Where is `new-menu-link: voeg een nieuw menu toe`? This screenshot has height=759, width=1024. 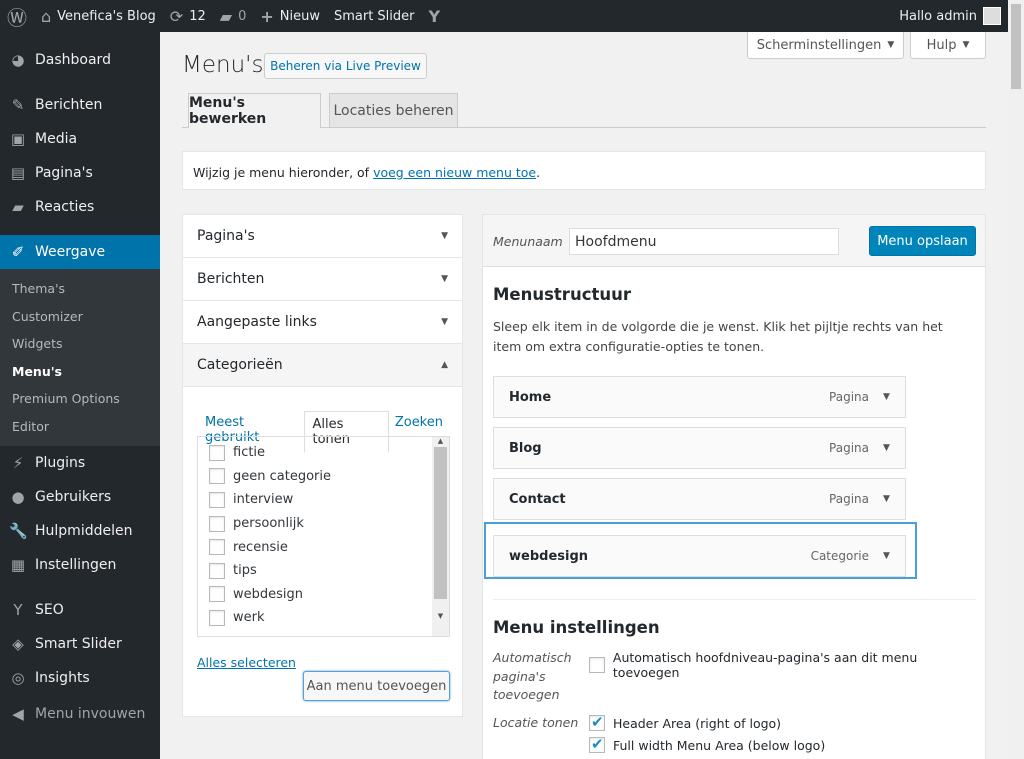 new-menu-link: voeg een nieuw menu toe is located at coordinates (454, 172).